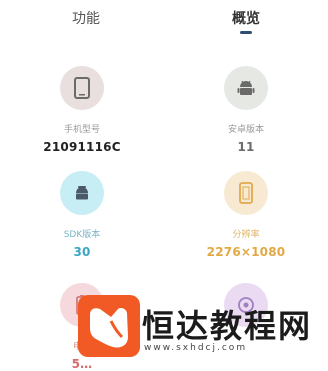  I want to click on watermark-logo-icon, so click(109, 328).